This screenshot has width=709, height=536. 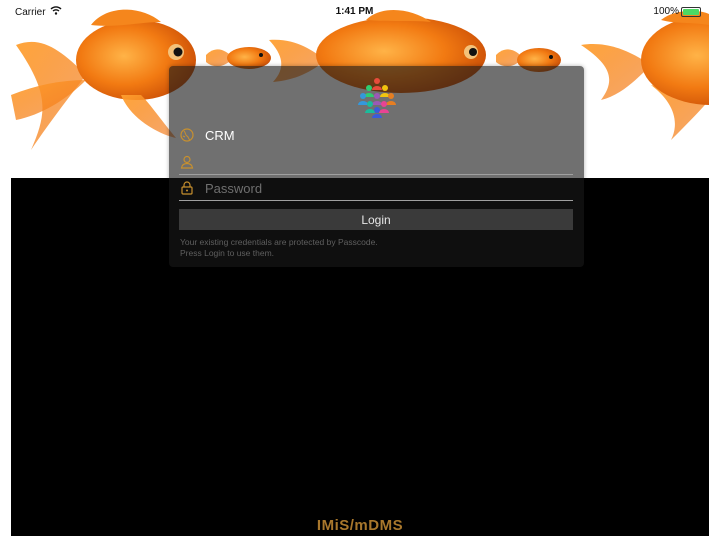 I want to click on username-row, so click(x=376, y=162).